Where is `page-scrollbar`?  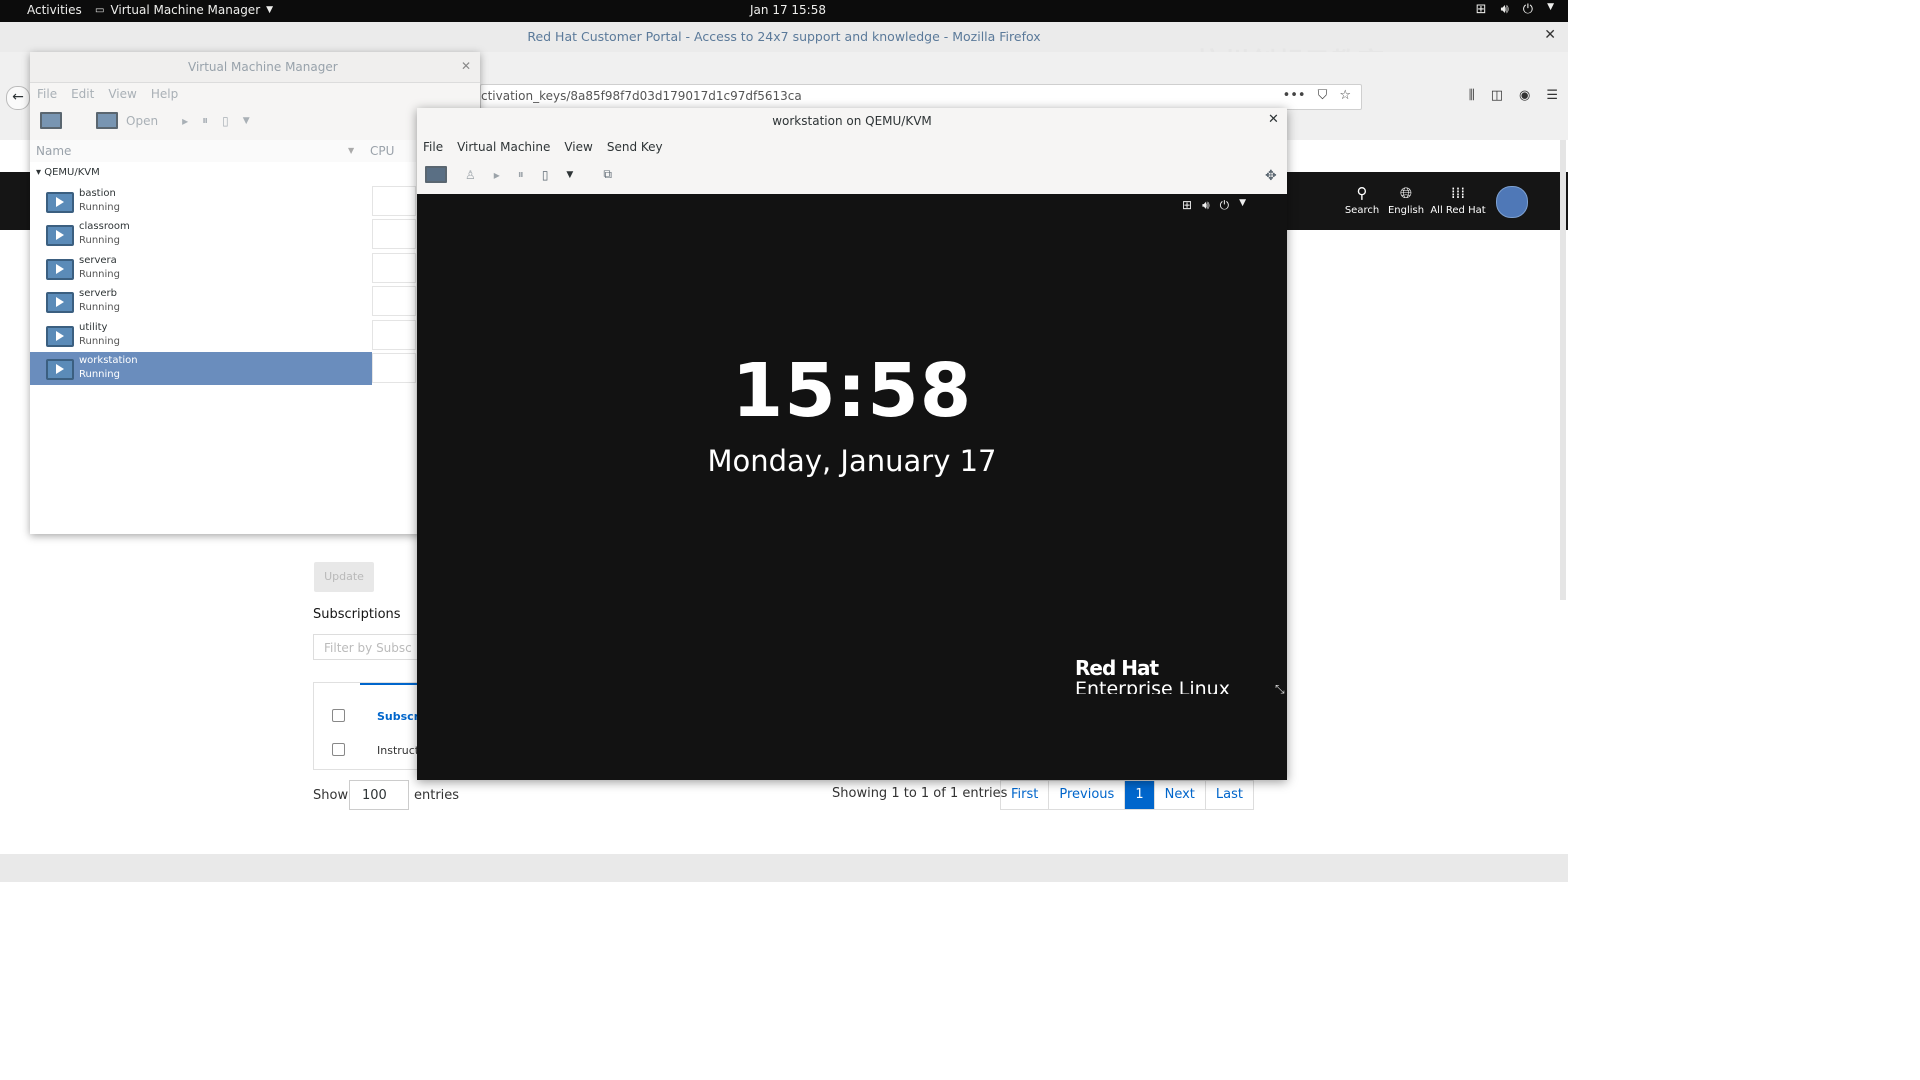 page-scrollbar is located at coordinates (1563, 370).